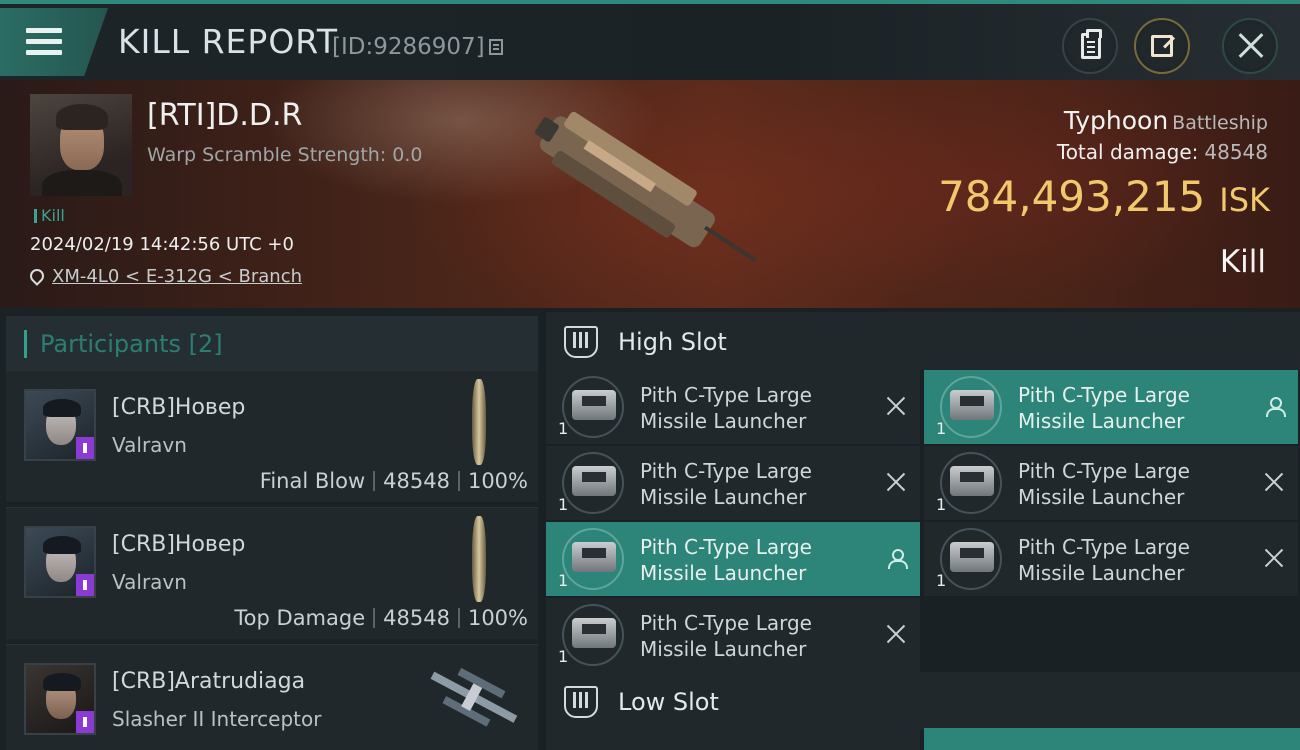 Image resolution: width=1300 pixels, height=750 pixels. What do you see at coordinates (672, 342) in the screenshot?
I see `high-slot-title: High Slot` at bounding box center [672, 342].